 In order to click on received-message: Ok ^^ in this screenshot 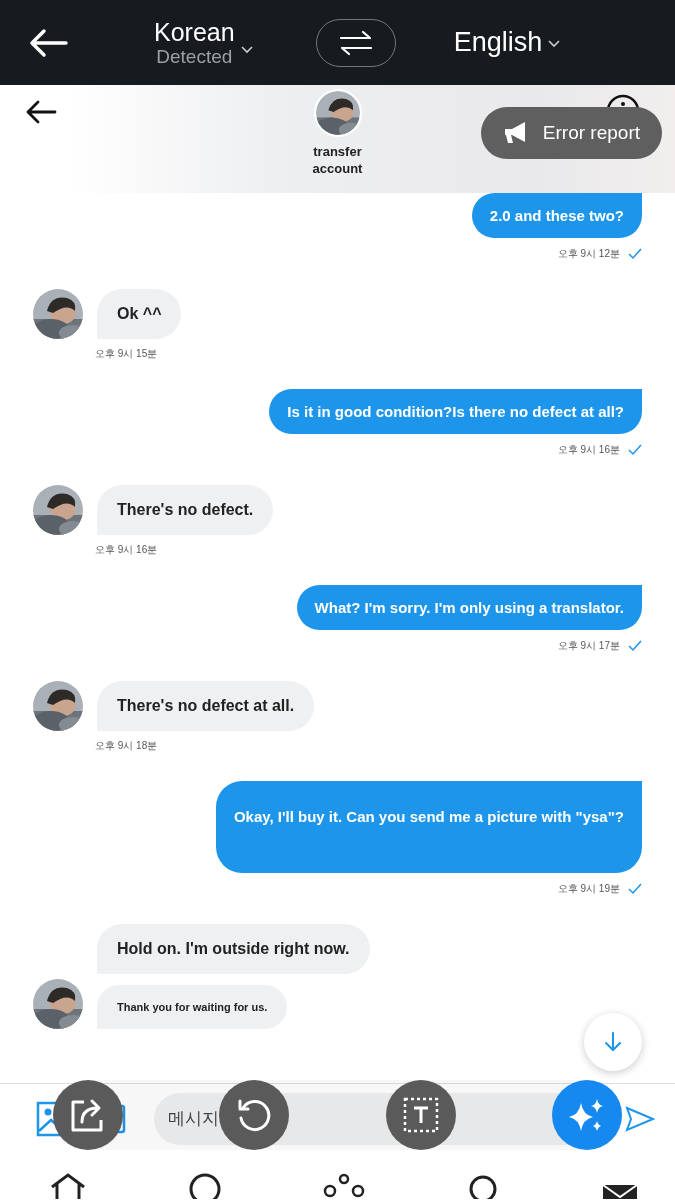, I will do `click(139, 314)`.